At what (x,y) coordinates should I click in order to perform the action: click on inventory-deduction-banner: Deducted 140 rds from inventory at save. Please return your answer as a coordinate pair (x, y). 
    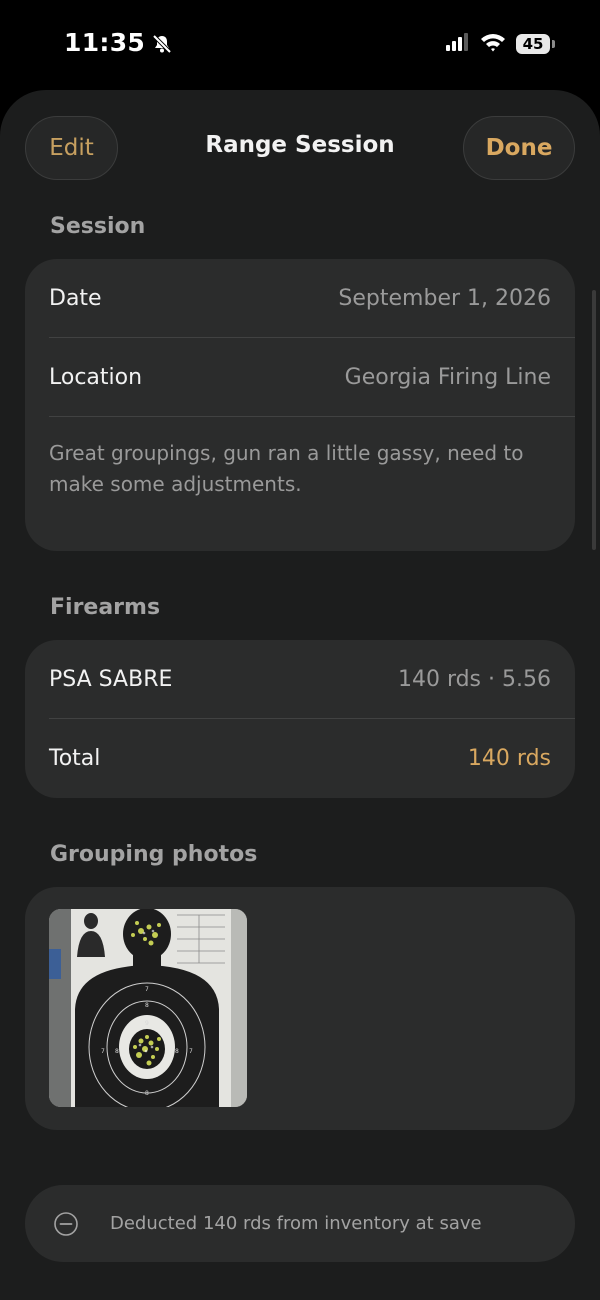
    Looking at the image, I should click on (300, 1223).